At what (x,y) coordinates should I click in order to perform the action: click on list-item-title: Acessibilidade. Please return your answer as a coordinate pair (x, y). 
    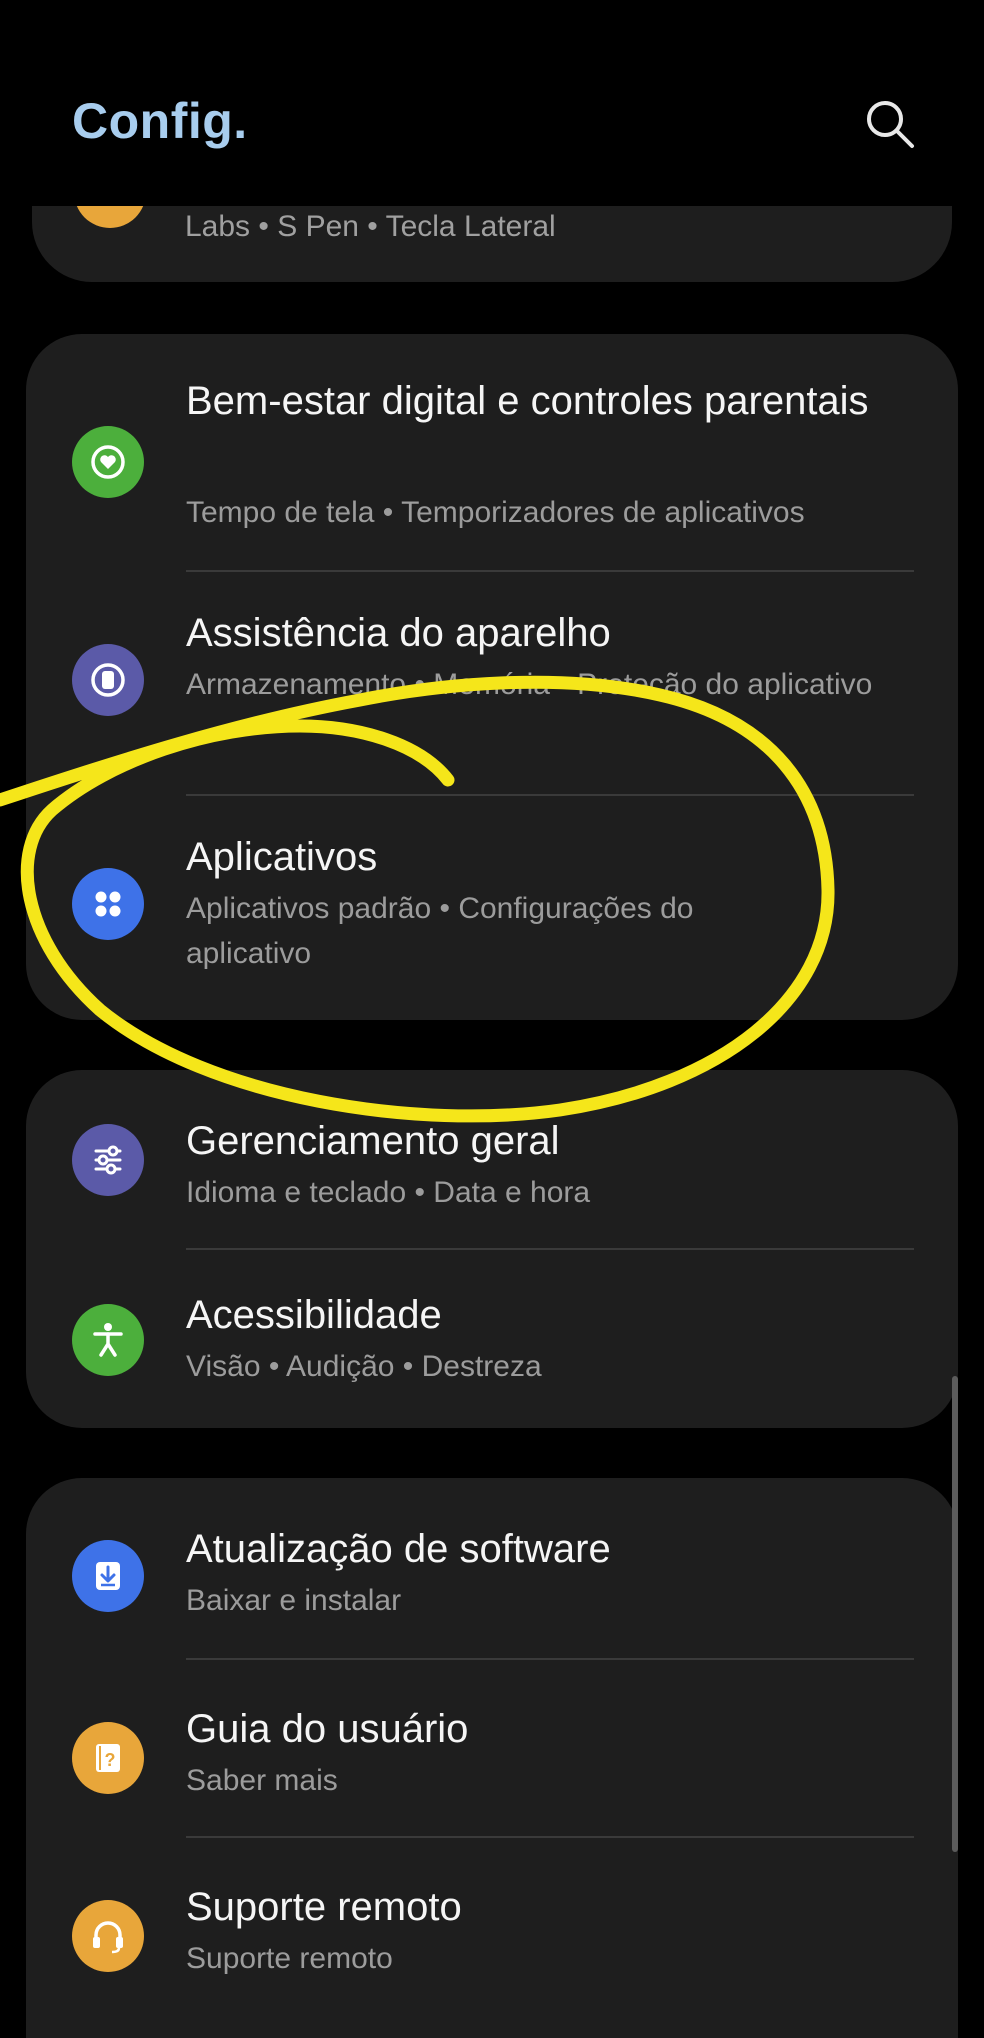
    Looking at the image, I should click on (314, 1315).